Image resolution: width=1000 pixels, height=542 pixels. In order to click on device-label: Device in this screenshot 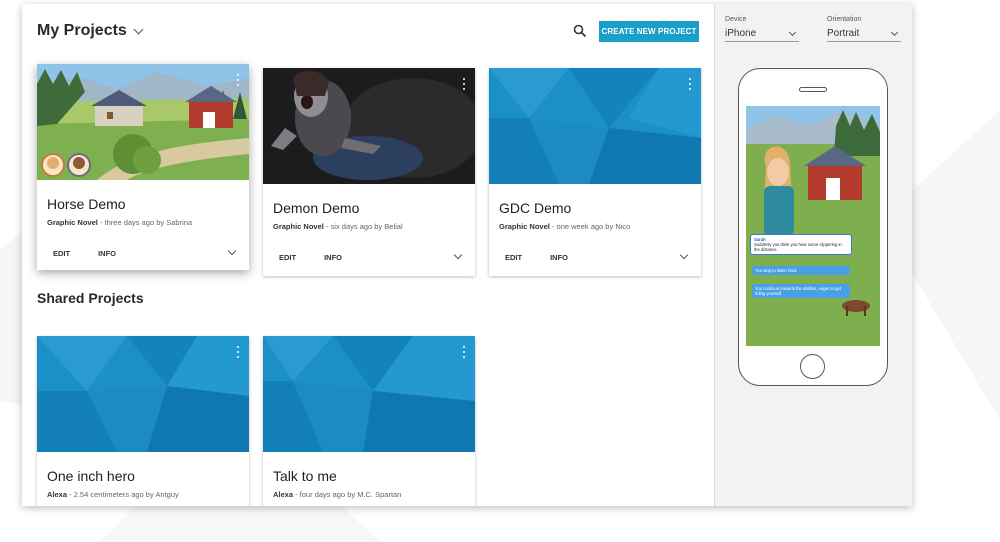, I will do `click(736, 19)`.